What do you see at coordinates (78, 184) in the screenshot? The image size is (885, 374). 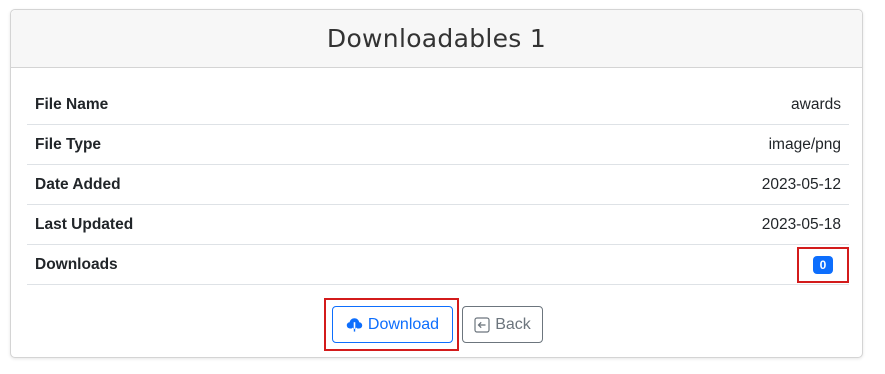 I see `row-label: Date Added` at bounding box center [78, 184].